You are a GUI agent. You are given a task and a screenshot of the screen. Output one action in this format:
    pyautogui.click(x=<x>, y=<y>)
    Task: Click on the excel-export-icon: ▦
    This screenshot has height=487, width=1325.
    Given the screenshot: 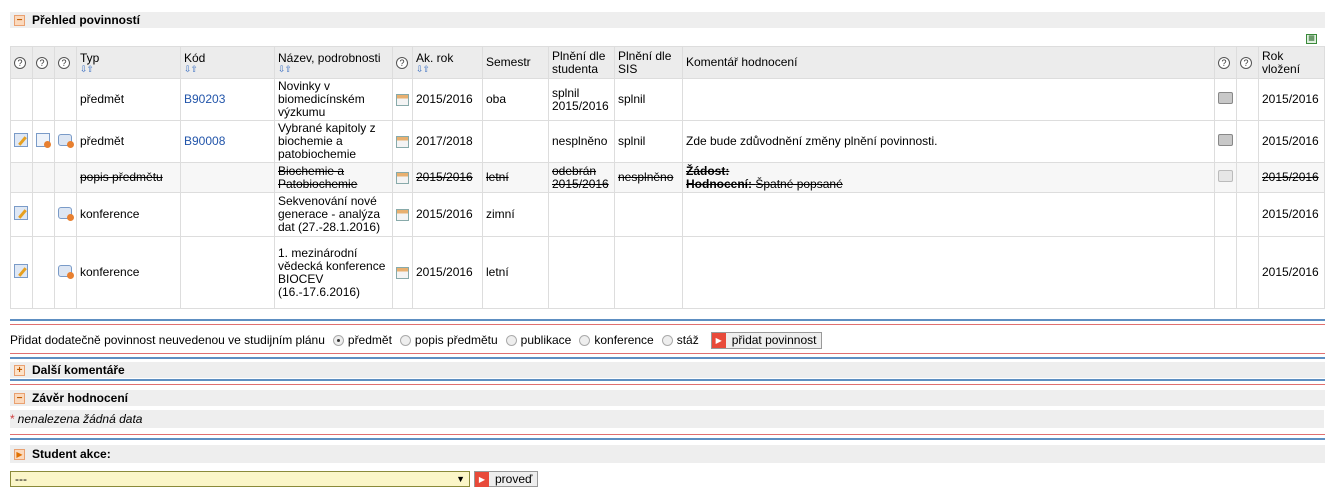 What is the action you would take?
    pyautogui.click(x=1311, y=39)
    